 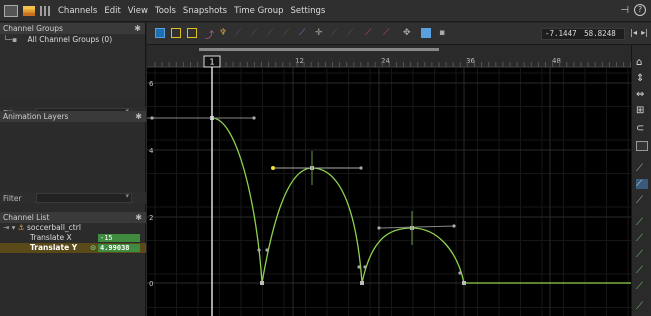 What do you see at coordinates (73, 217) in the screenshot?
I see `channel-list-header: Channel List ✱` at bounding box center [73, 217].